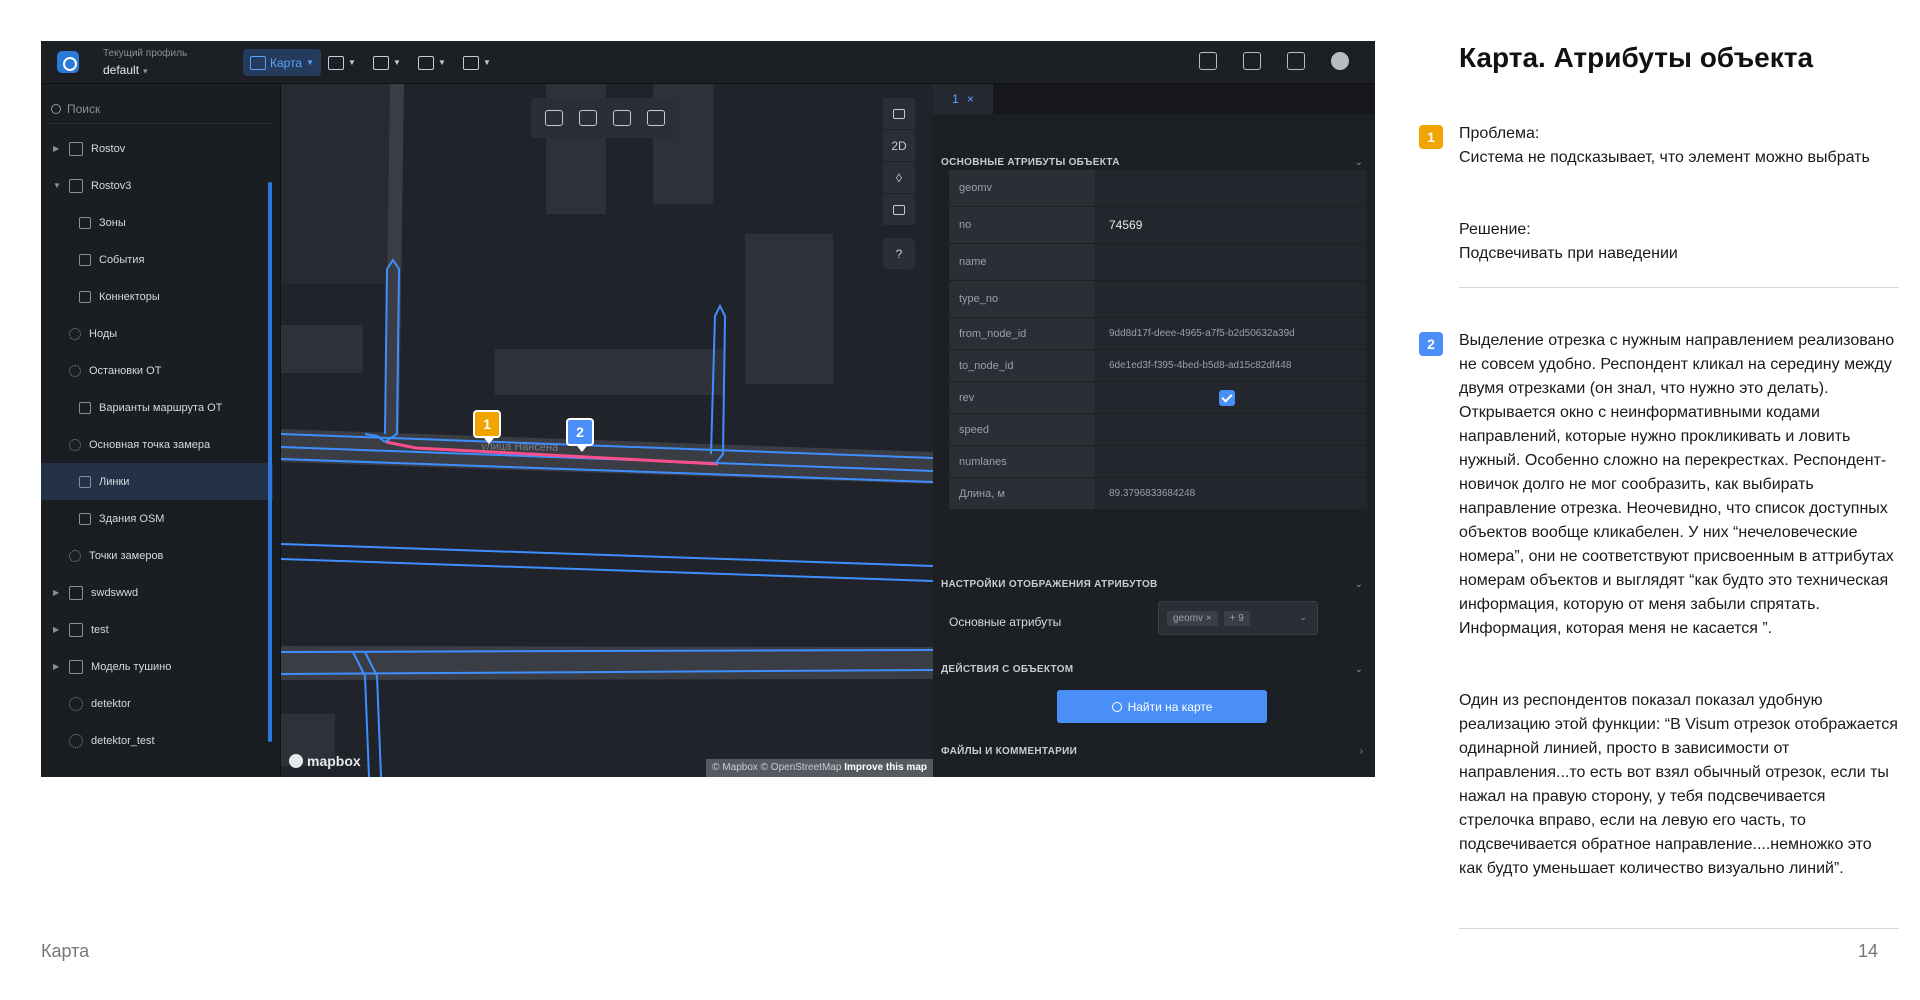 The height and width of the screenshot is (1000, 1920). Describe the element at coordinates (899, 254) in the screenshot. I see `help-button: ?` at that location.